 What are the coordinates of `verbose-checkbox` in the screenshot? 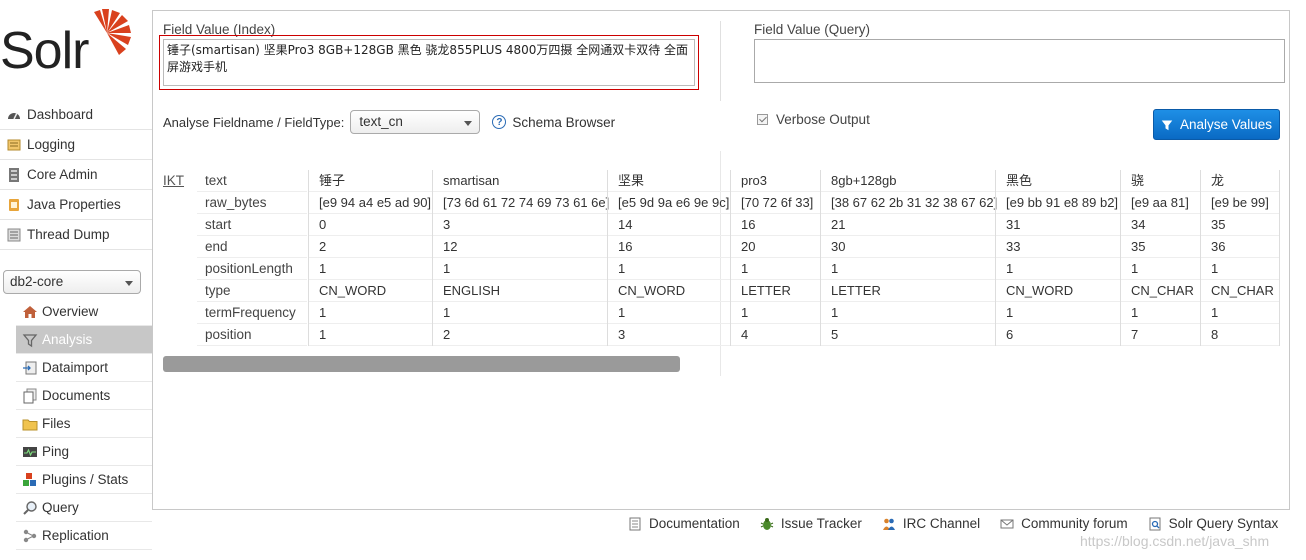 It's located at (762, 119).